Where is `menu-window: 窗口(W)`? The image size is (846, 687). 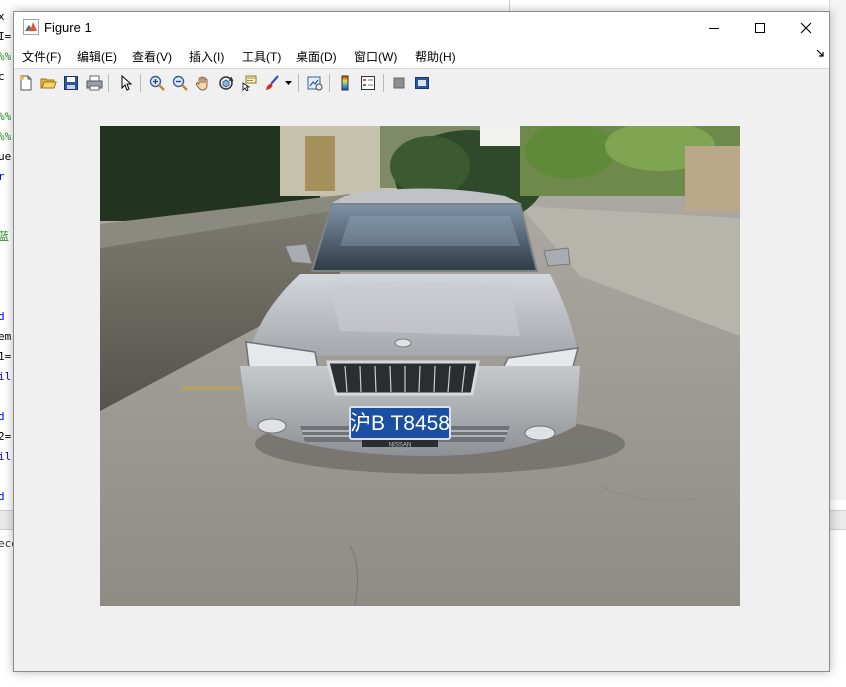 menu-window: 窗口(W) is located at coordinates (375, 56).